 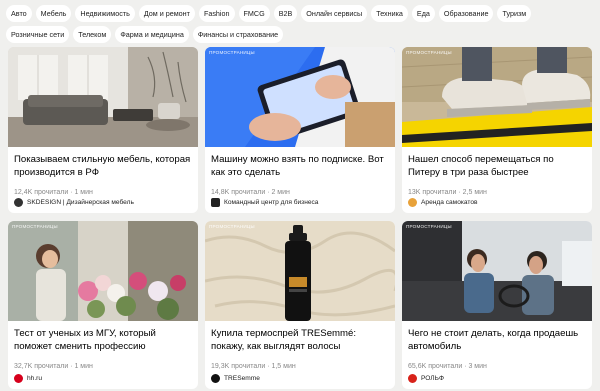 I want to click on author-name: РОЛЬФ, so click(x=432, y=378).